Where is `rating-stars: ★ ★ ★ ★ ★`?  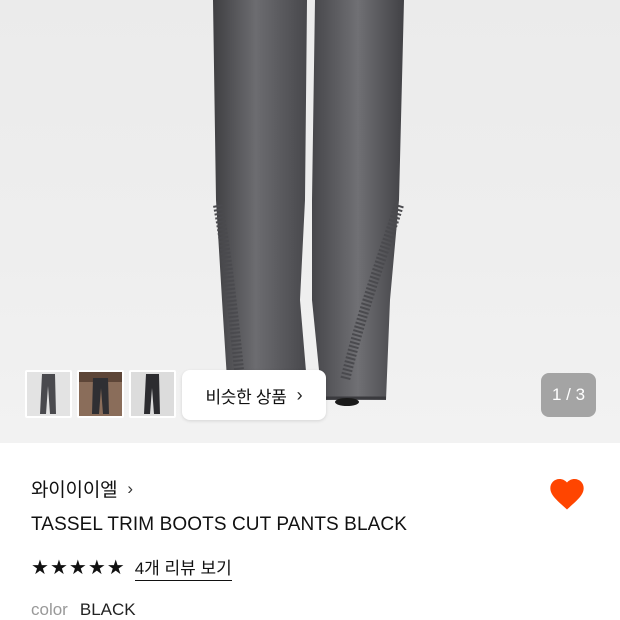 rating-stars: ★ ★ ★ ★ ★ is located at coordinates (78, 568).